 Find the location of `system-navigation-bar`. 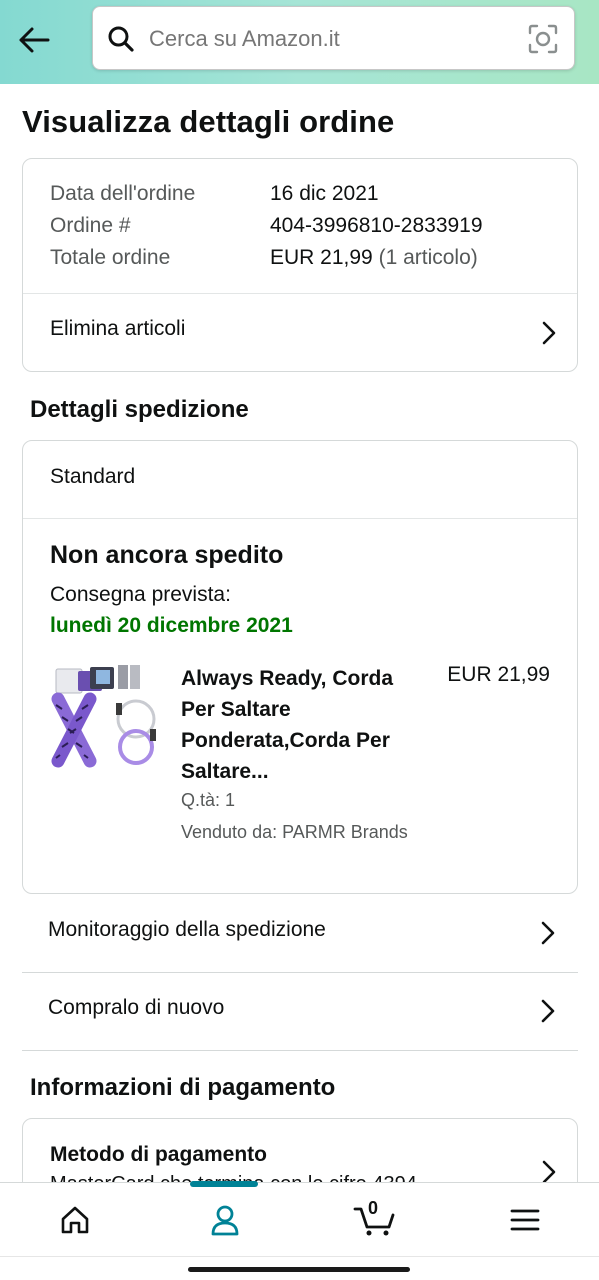

system-navigation-bar is located at coordinates (299, 1268).